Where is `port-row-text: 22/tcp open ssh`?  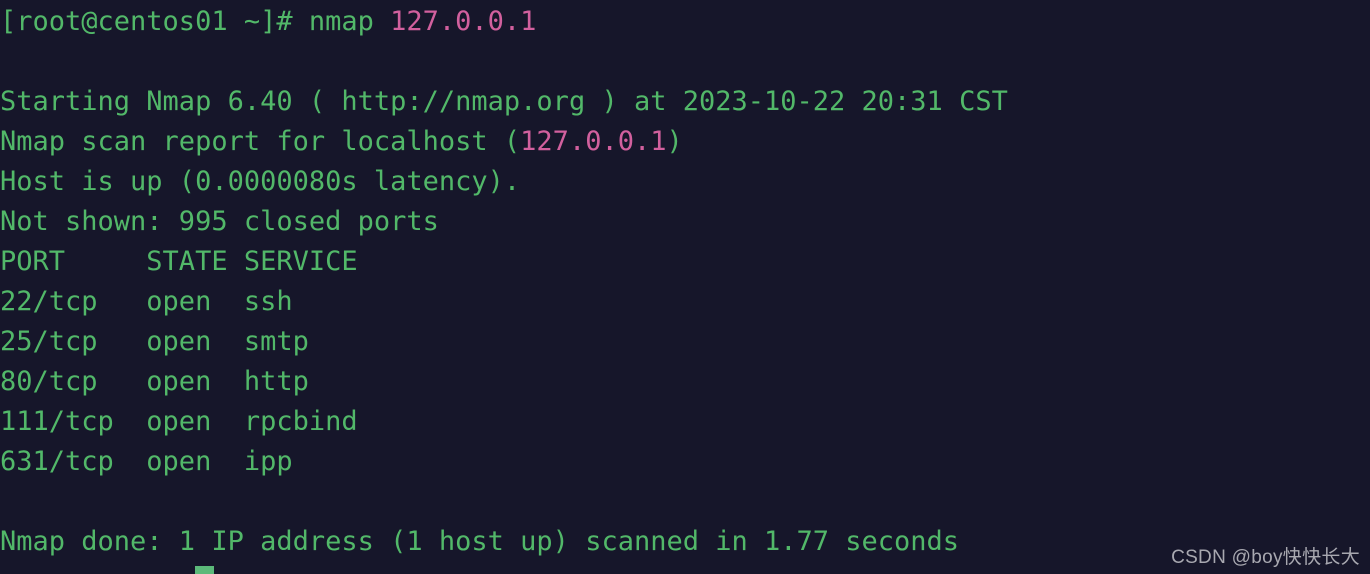 port-row-text: 22/tcp open ssh is located at coordinates (146, 301).